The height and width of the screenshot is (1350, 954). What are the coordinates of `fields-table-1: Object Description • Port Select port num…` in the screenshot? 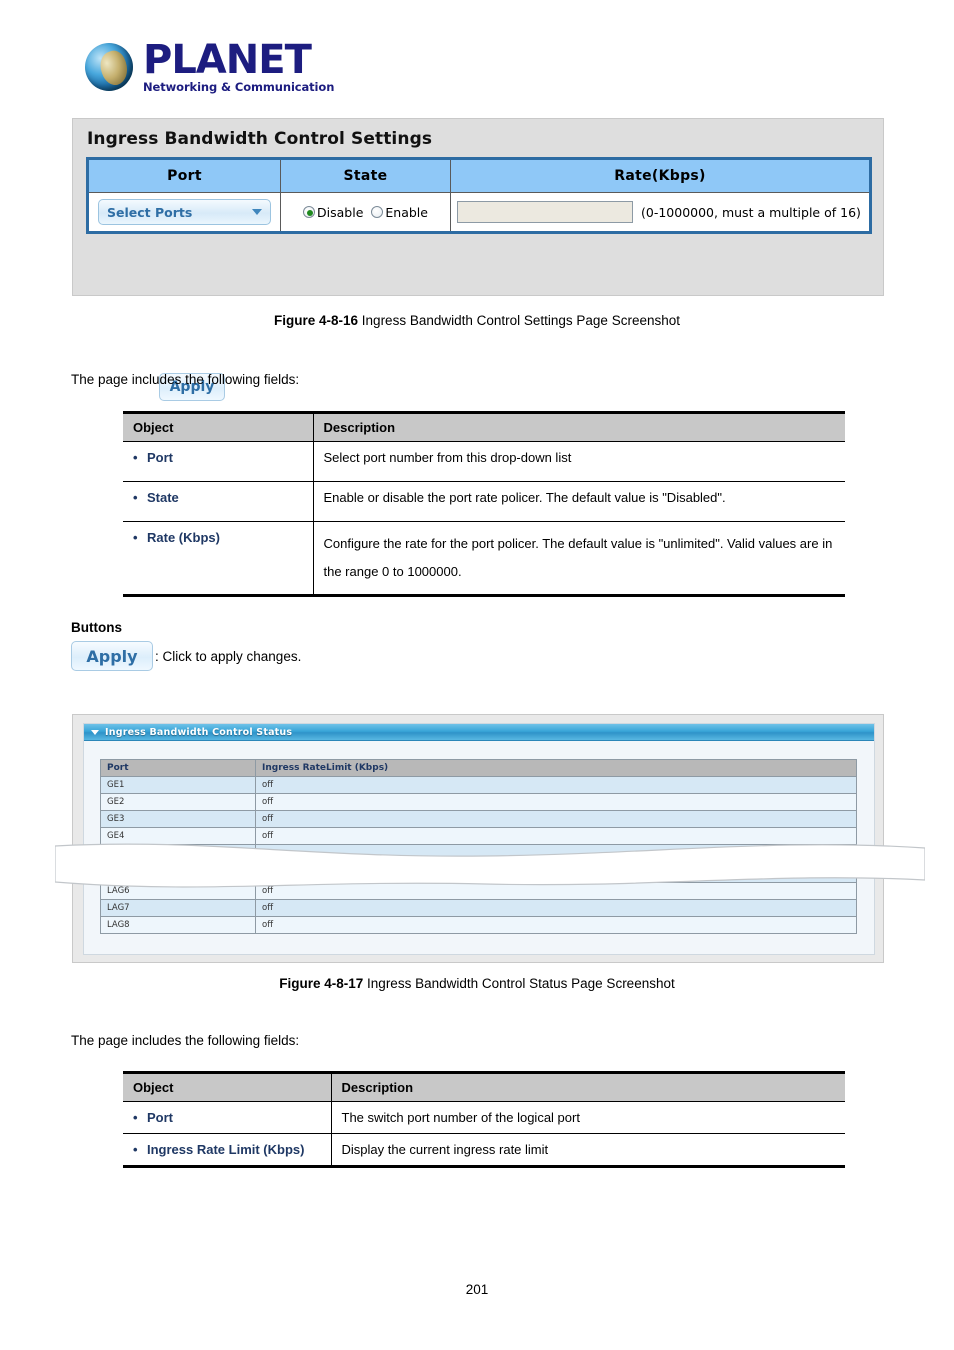 It's located at (484, 504).